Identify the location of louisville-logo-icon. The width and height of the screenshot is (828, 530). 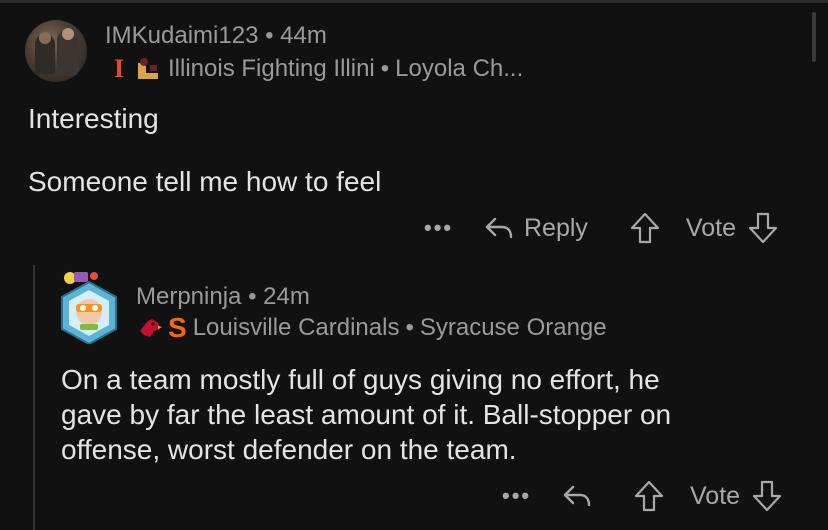
(150, 328).